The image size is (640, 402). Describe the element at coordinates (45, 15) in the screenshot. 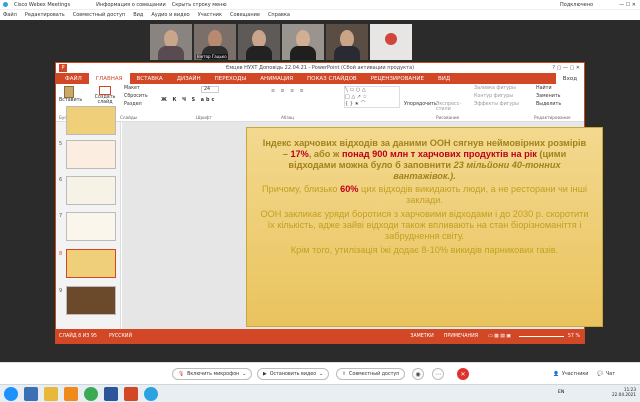

I see `menu-edit: Редактировать` at that location.